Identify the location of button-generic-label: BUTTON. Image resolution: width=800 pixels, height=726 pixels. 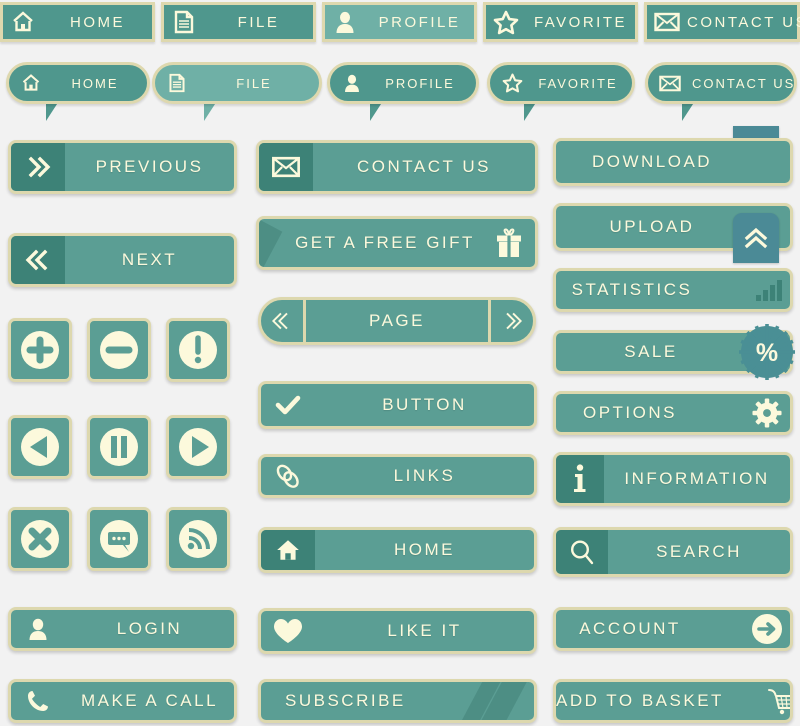
(424, 404).